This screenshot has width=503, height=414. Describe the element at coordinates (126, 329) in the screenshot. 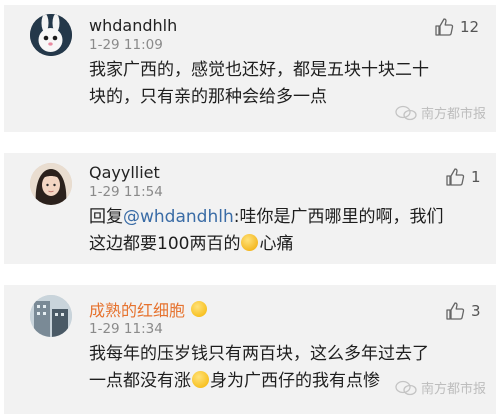

I see `timestamp: 1-29 11:34` at that location.